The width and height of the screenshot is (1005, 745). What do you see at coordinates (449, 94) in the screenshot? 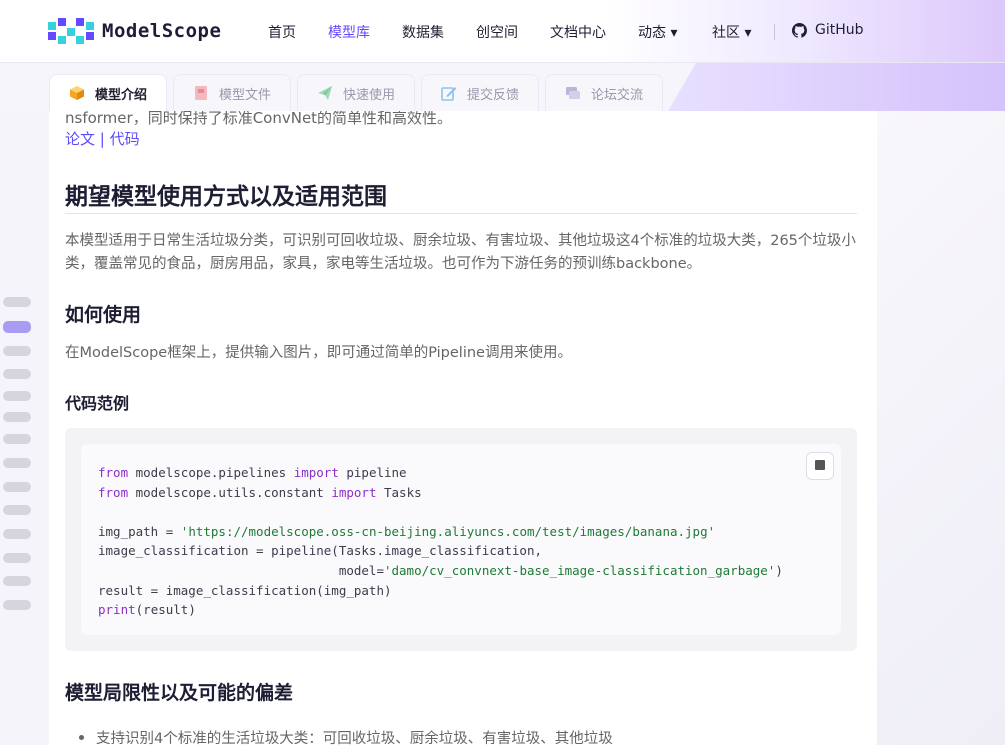
I see `edit-icon` at bounding box center [449, 94].